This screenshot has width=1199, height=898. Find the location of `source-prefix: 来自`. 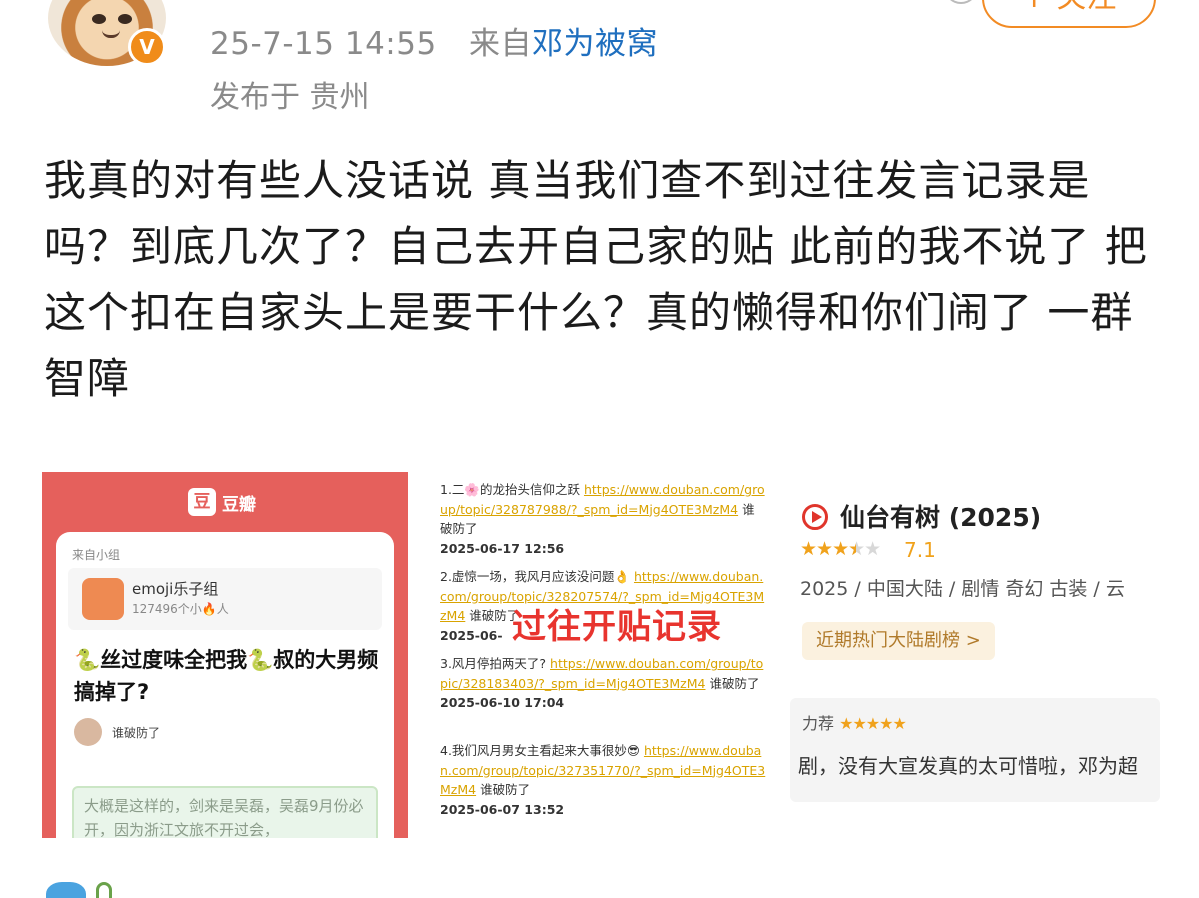

source-prefix: 来自 is located at coordinates (501, 44).